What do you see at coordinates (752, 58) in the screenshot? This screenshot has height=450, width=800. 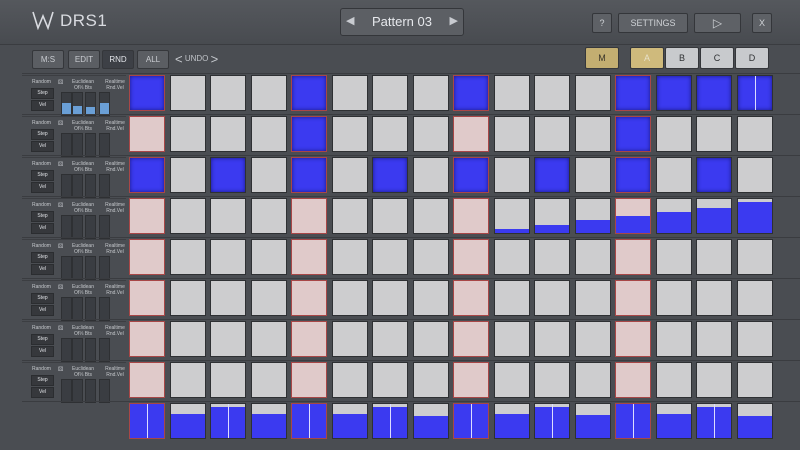 I see `bank-d-button: D` at bounding box center [752, 58].